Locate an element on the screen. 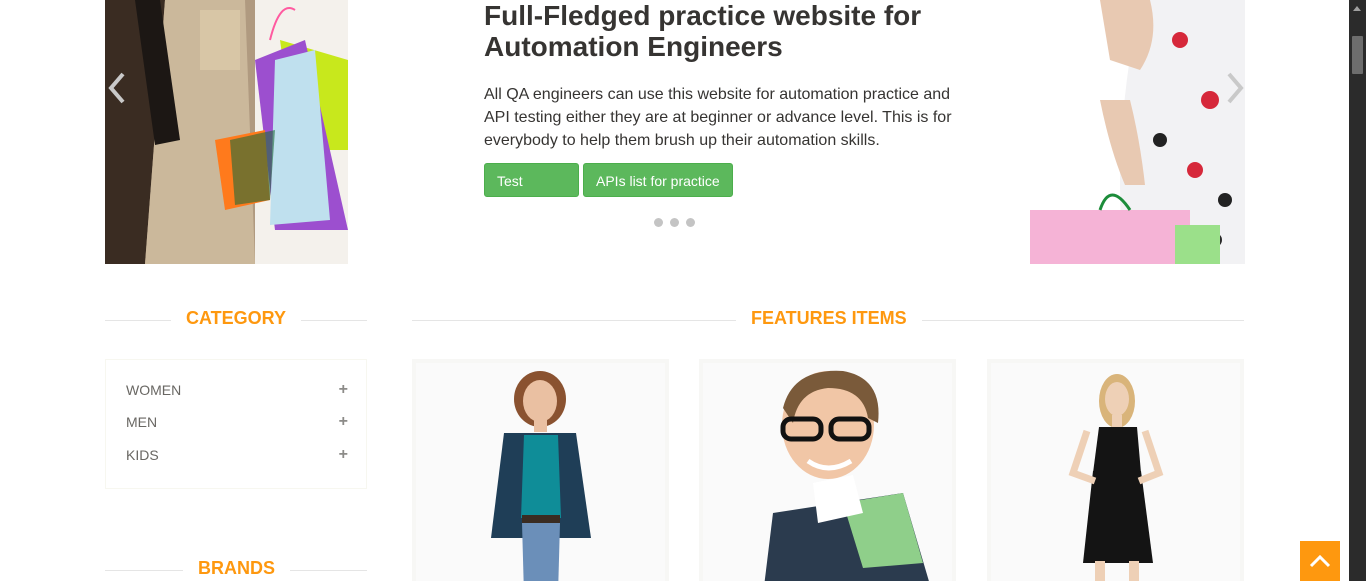  chevron-right-icon is located at coordinates (1235, 88).